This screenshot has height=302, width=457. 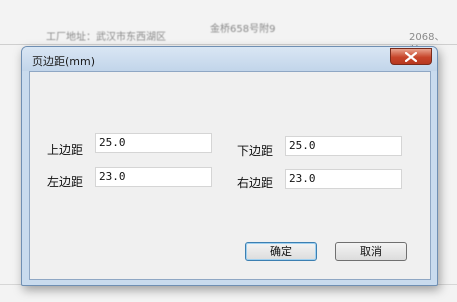 I want to click on right-margin-input: 23.0, so click(x=343, y=179).